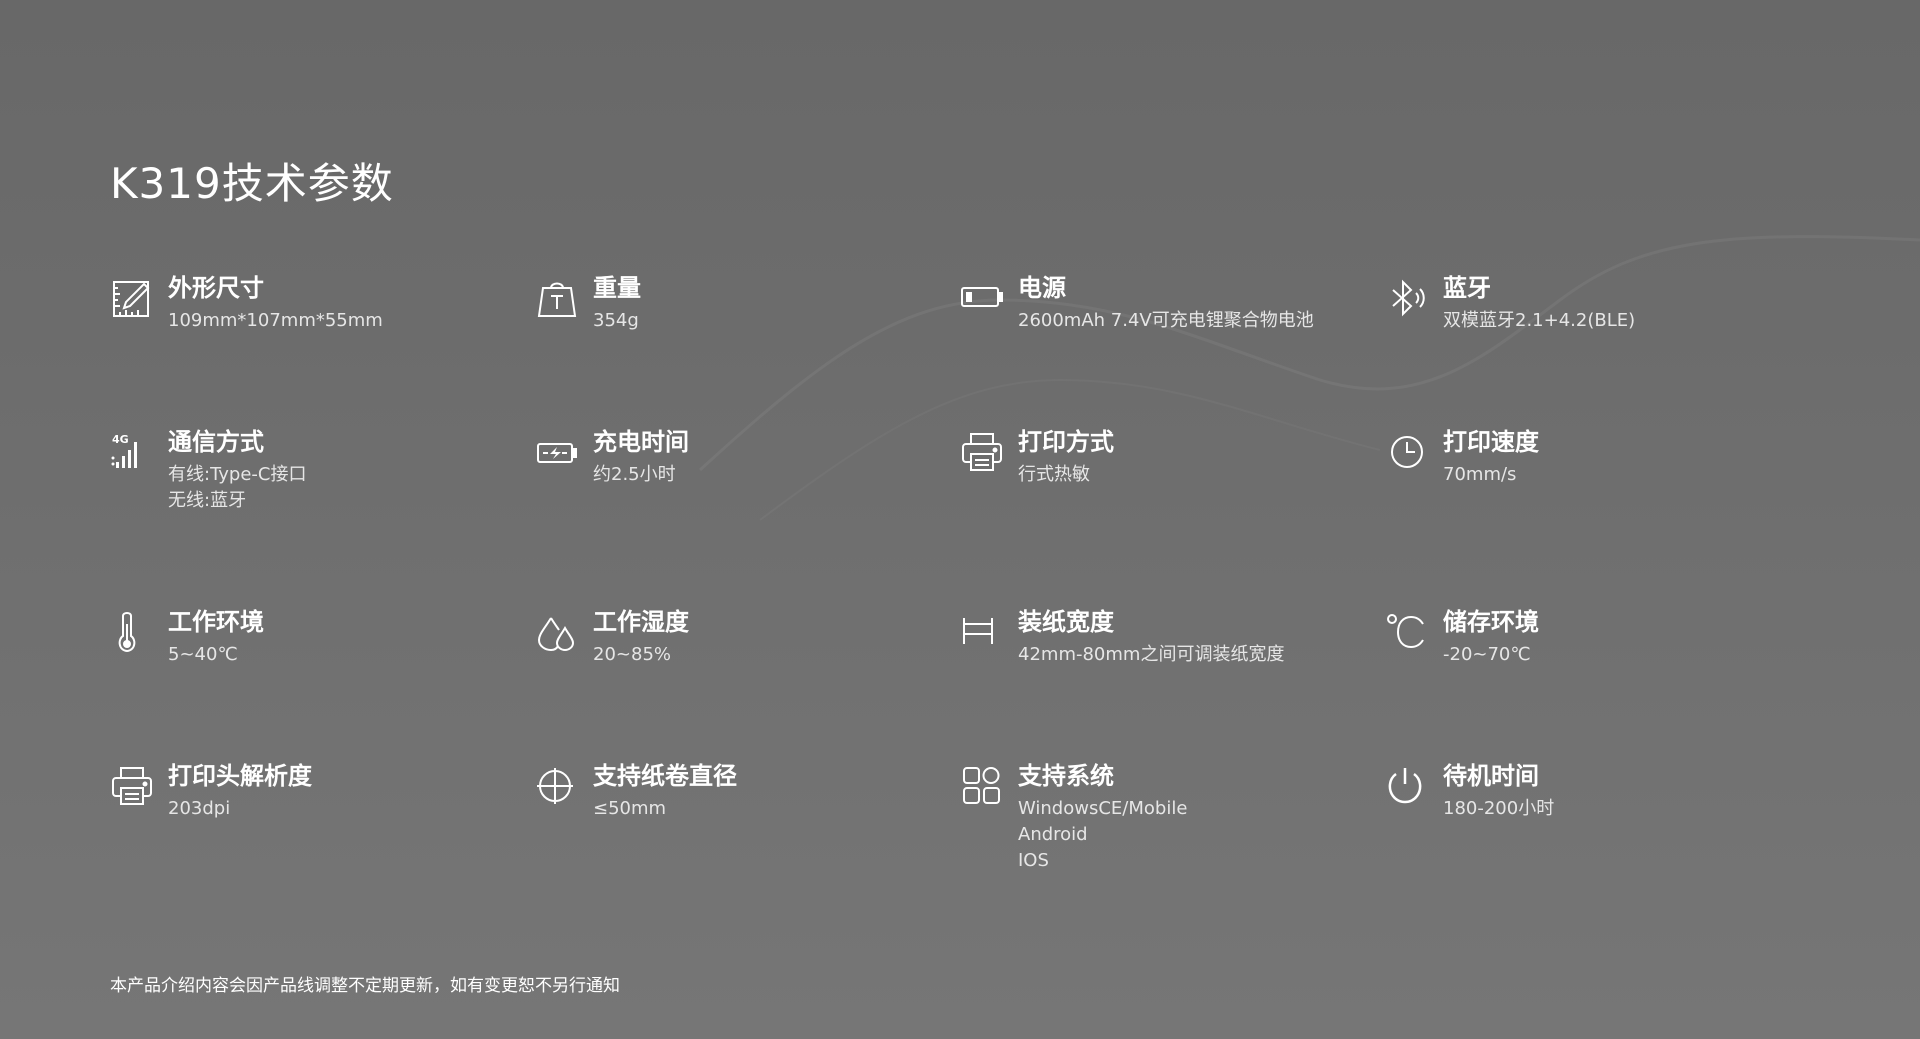 This screenshot has width=1920, height=1039. What do you see at coordinates (1151, 654) in the screenshot?
I see `spec-value: 42mm-80mm之间可调装纸宽度` at bounding box center [1151, 654].